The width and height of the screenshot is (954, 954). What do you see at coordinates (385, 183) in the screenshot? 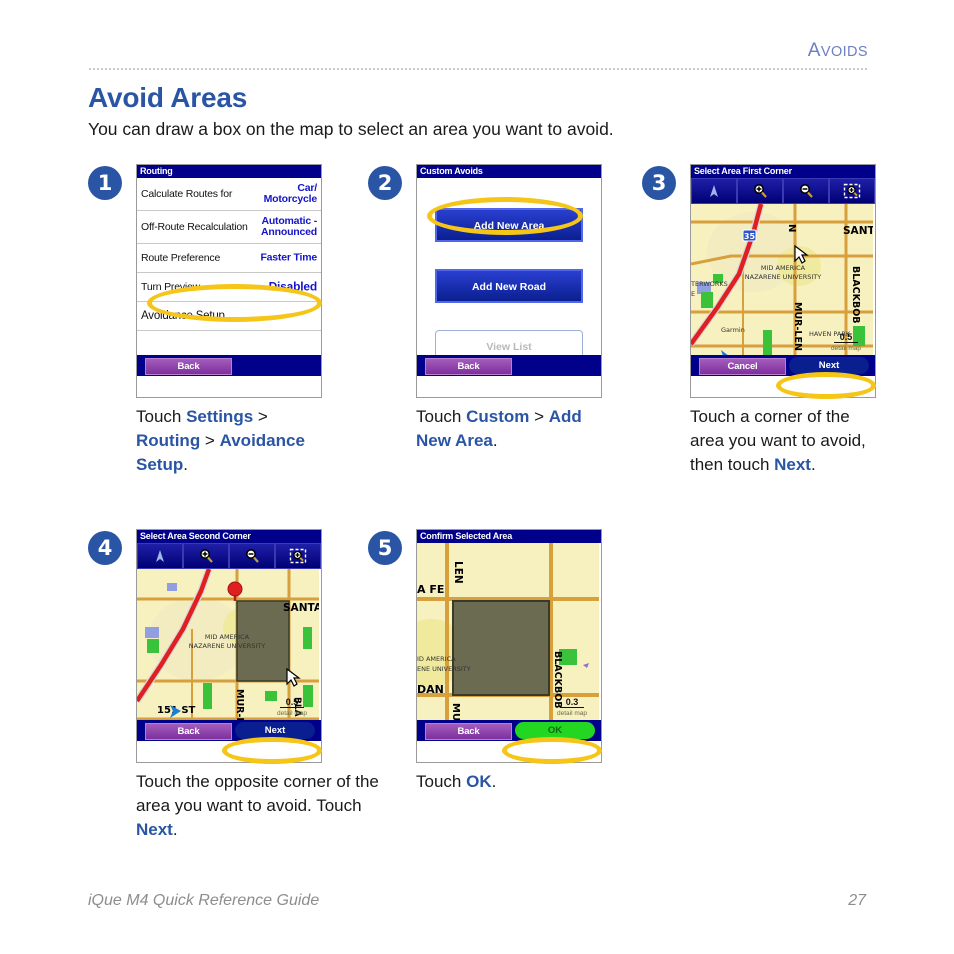
I see `step-badge-2: 2` at bounding box center [385, 183].